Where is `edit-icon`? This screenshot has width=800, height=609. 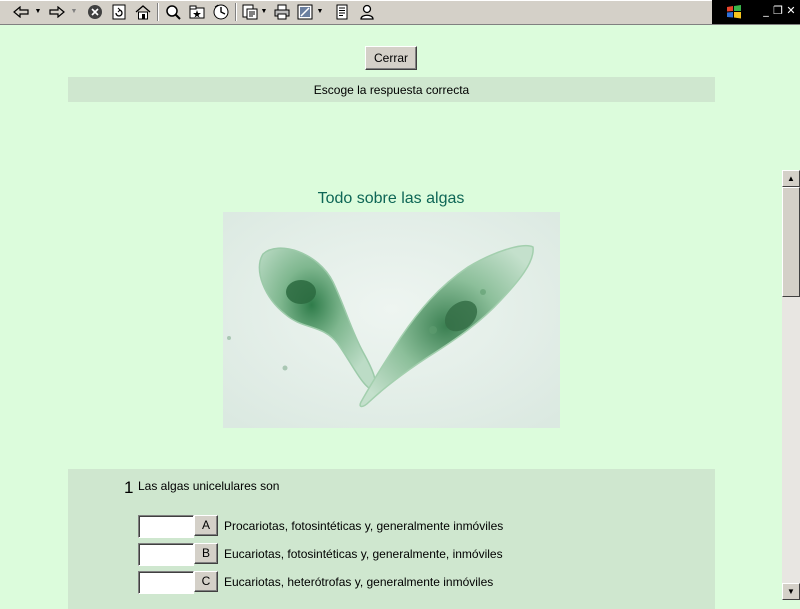 edit-icon is located at coordinates (305, 12).